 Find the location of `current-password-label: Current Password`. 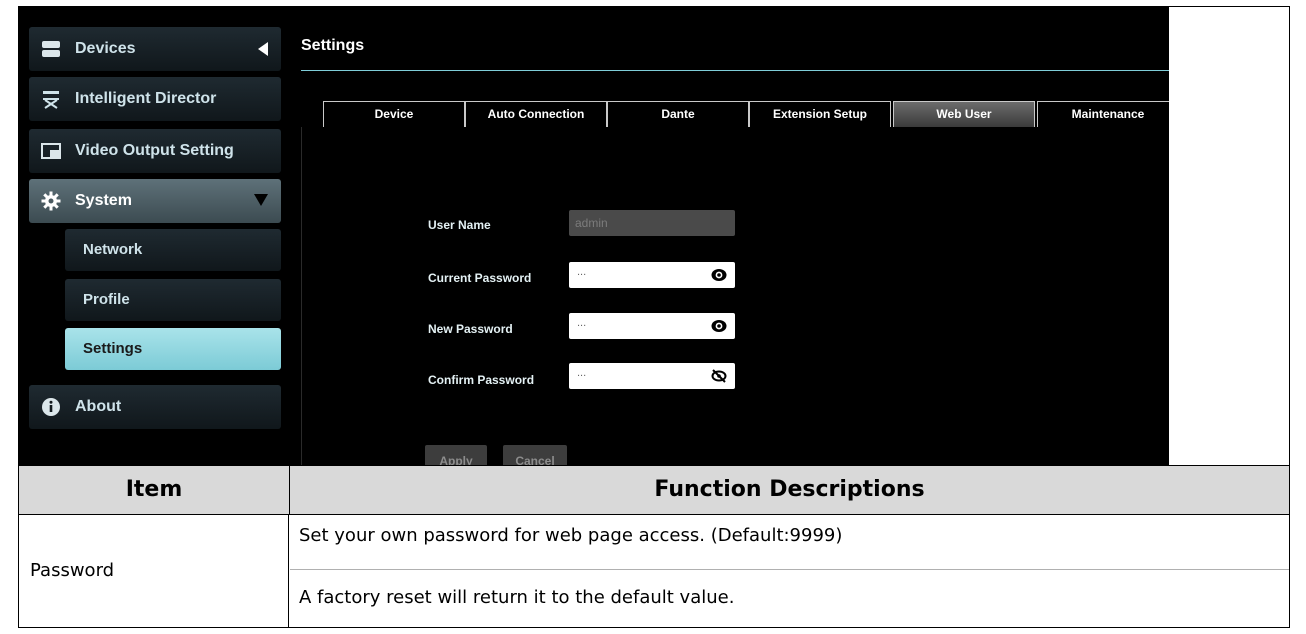

current-password-label: Current Password is located at coordinates (480, 278).